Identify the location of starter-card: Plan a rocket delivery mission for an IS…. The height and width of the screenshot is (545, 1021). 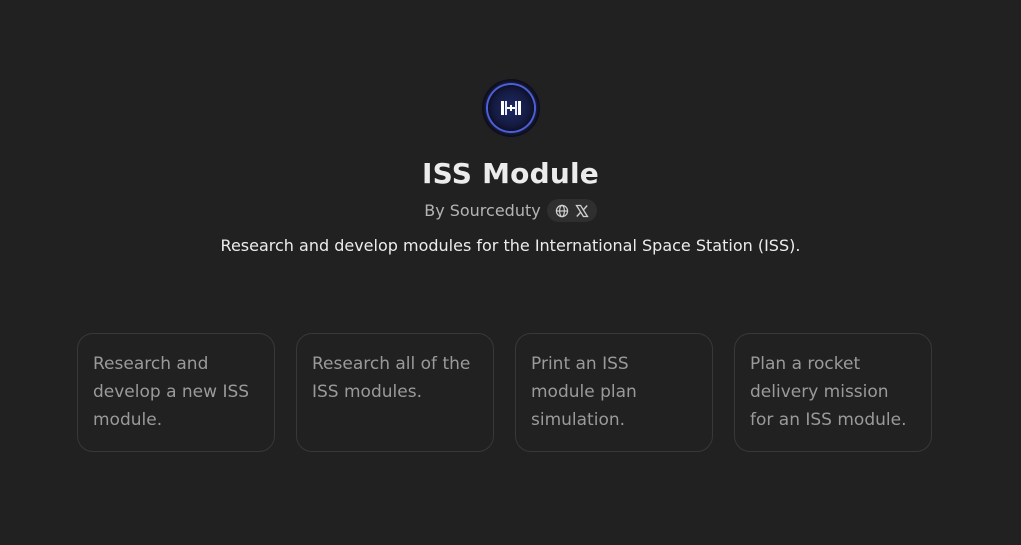
(833, 392).